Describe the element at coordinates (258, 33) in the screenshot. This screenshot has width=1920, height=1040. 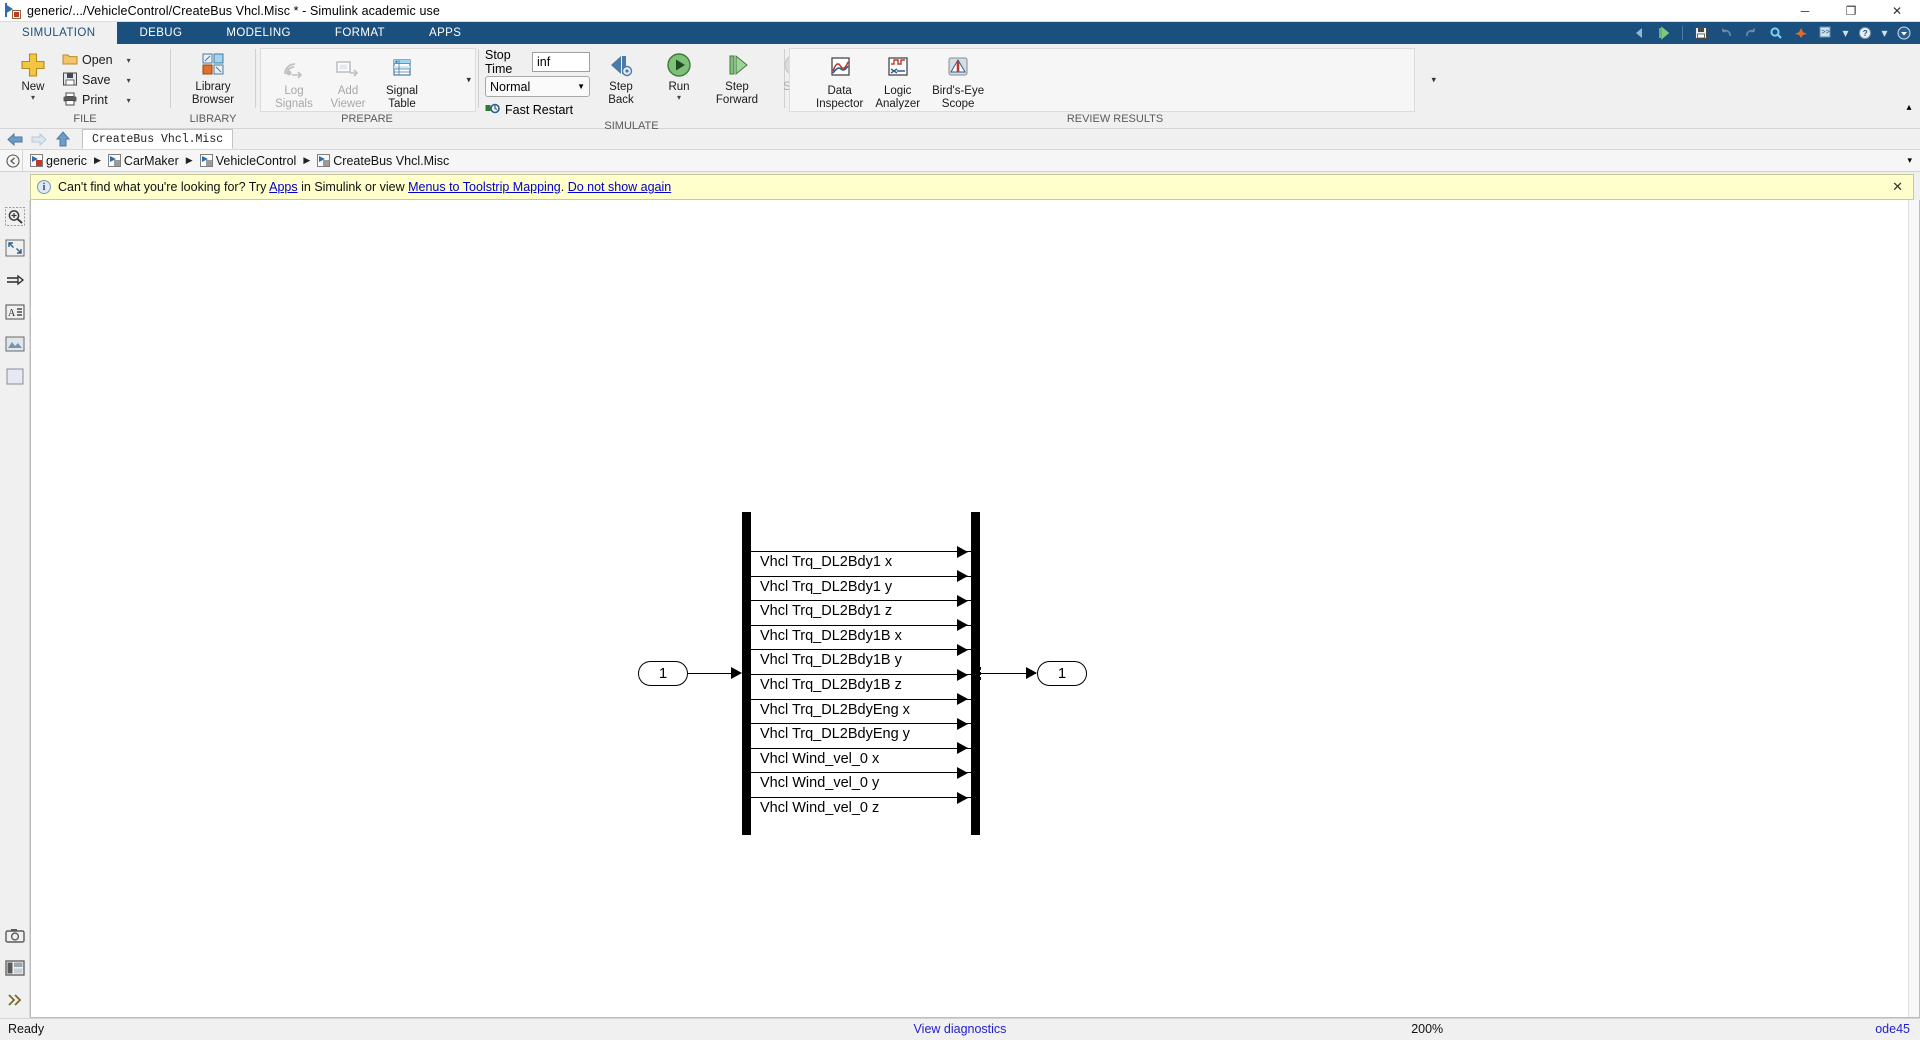
I see `tab-modeling: MODELING` at that location.